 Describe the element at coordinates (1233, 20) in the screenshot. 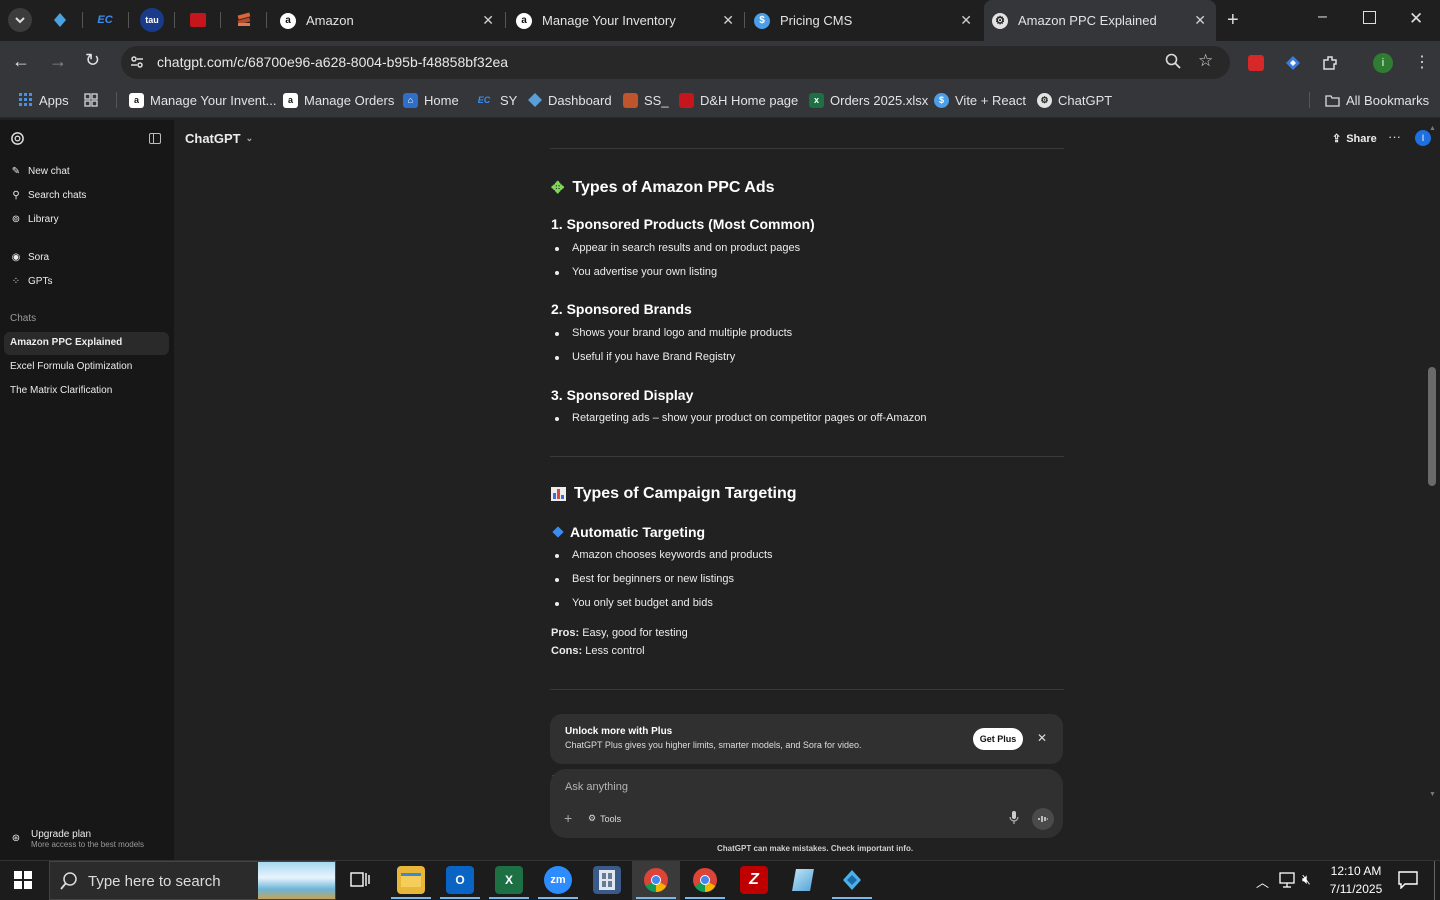

I see `new-tab-icon: +` at that location.